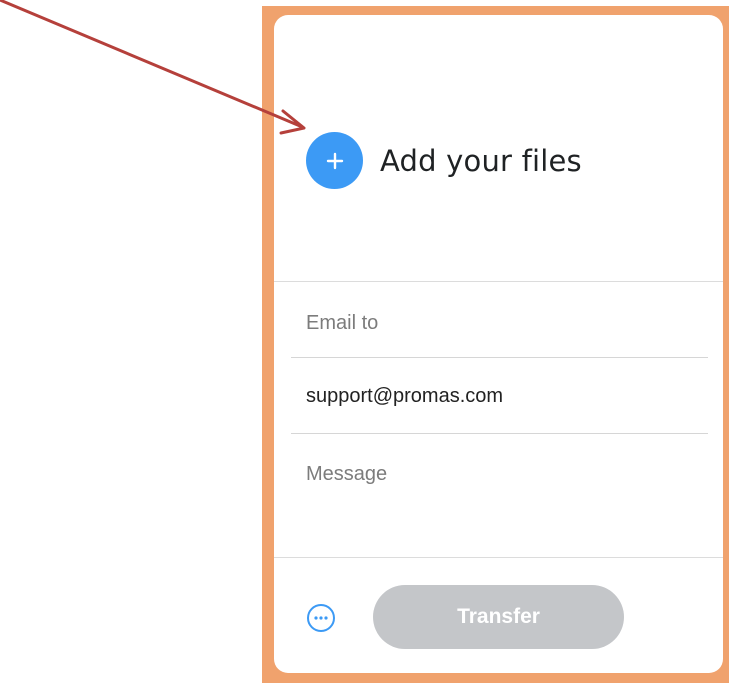 Image resolution: width=729 pixels, height=683 pixels. I want to click on more-options-icon, so click(321, 618).